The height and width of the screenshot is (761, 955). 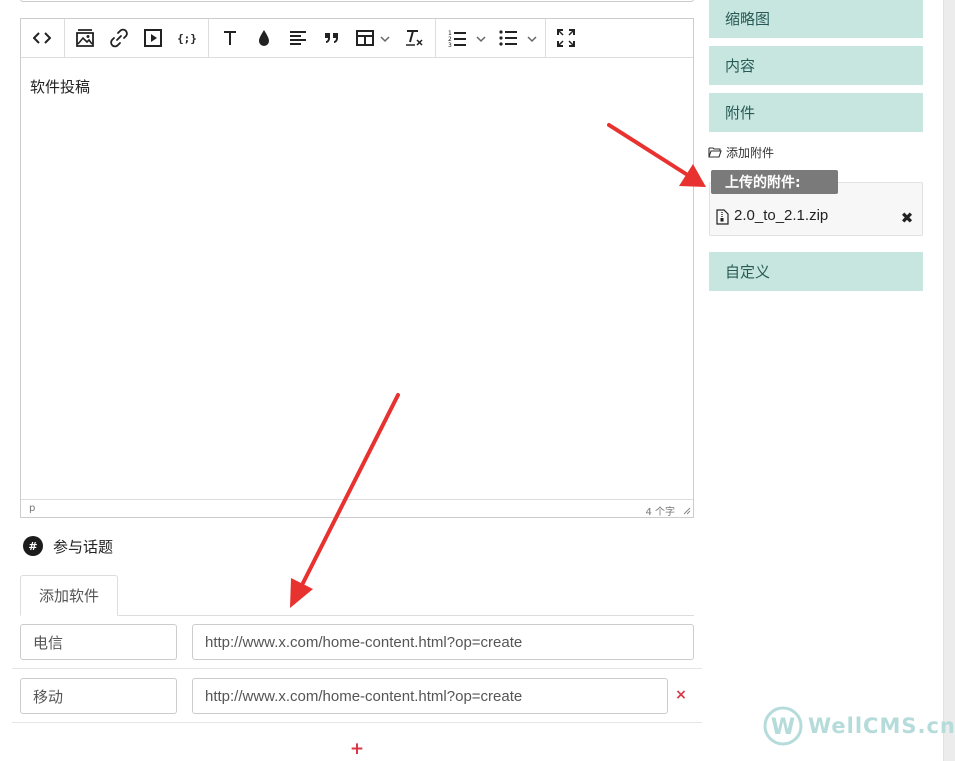 What do you see at coordinates (230, 38) in the screenshot?
I see `font-icon` at bounding box center [230, 38].